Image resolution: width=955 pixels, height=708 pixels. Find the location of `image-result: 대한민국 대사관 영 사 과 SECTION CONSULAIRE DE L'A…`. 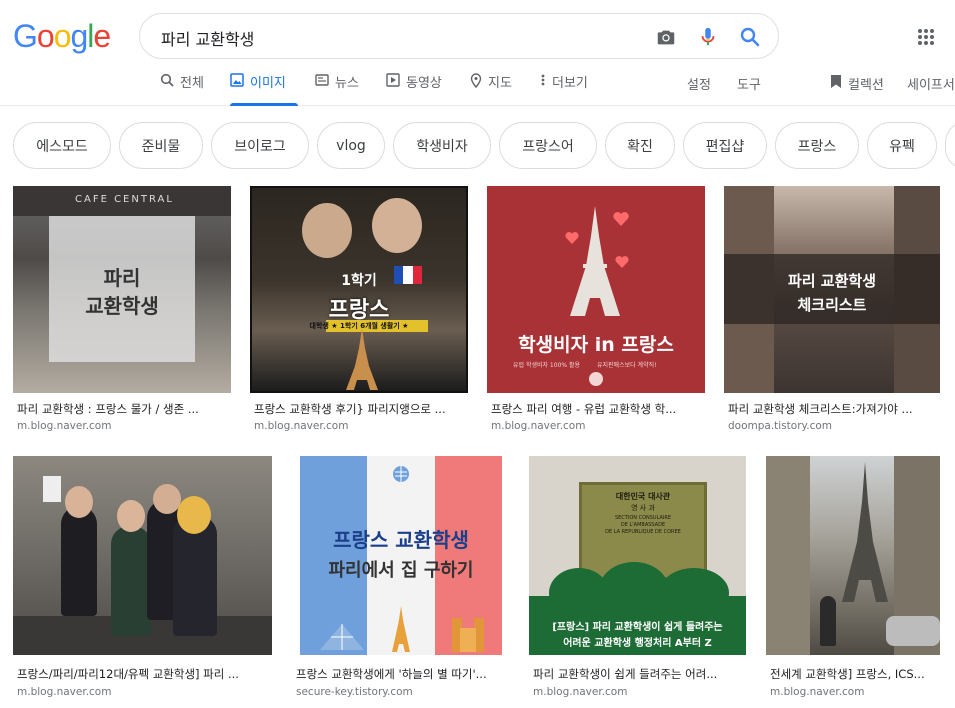

image-result: 대한민국 대사관 영 사 과 SECTION CONSULAIRE DE L'A… is located at coordinates (638, 579).